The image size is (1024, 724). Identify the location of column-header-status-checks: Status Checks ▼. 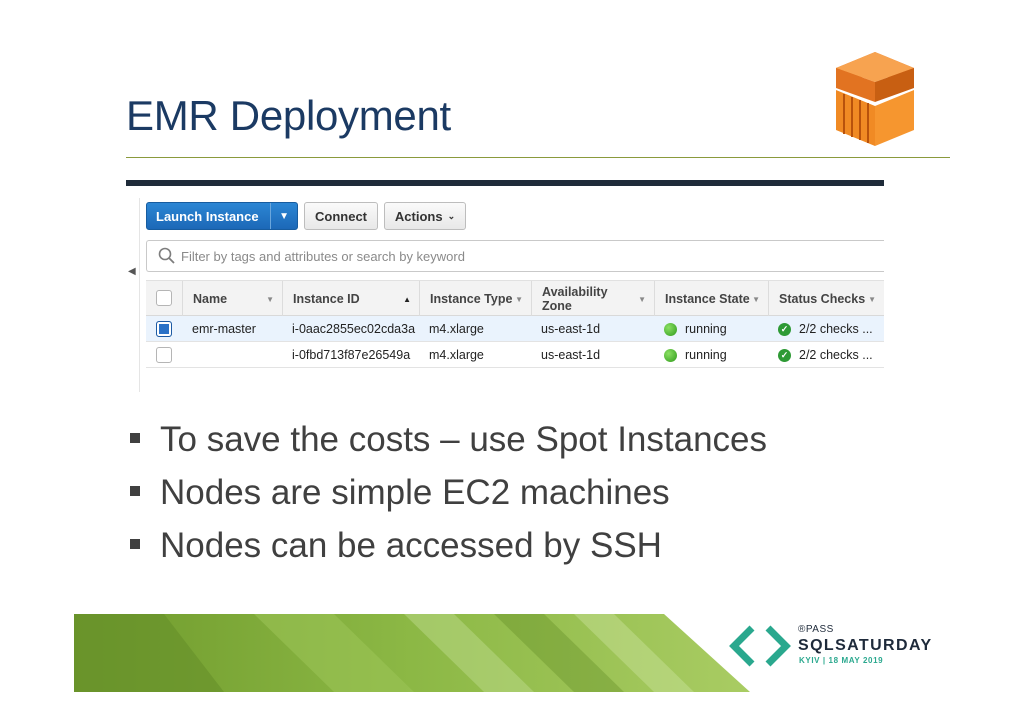
(826, 299).